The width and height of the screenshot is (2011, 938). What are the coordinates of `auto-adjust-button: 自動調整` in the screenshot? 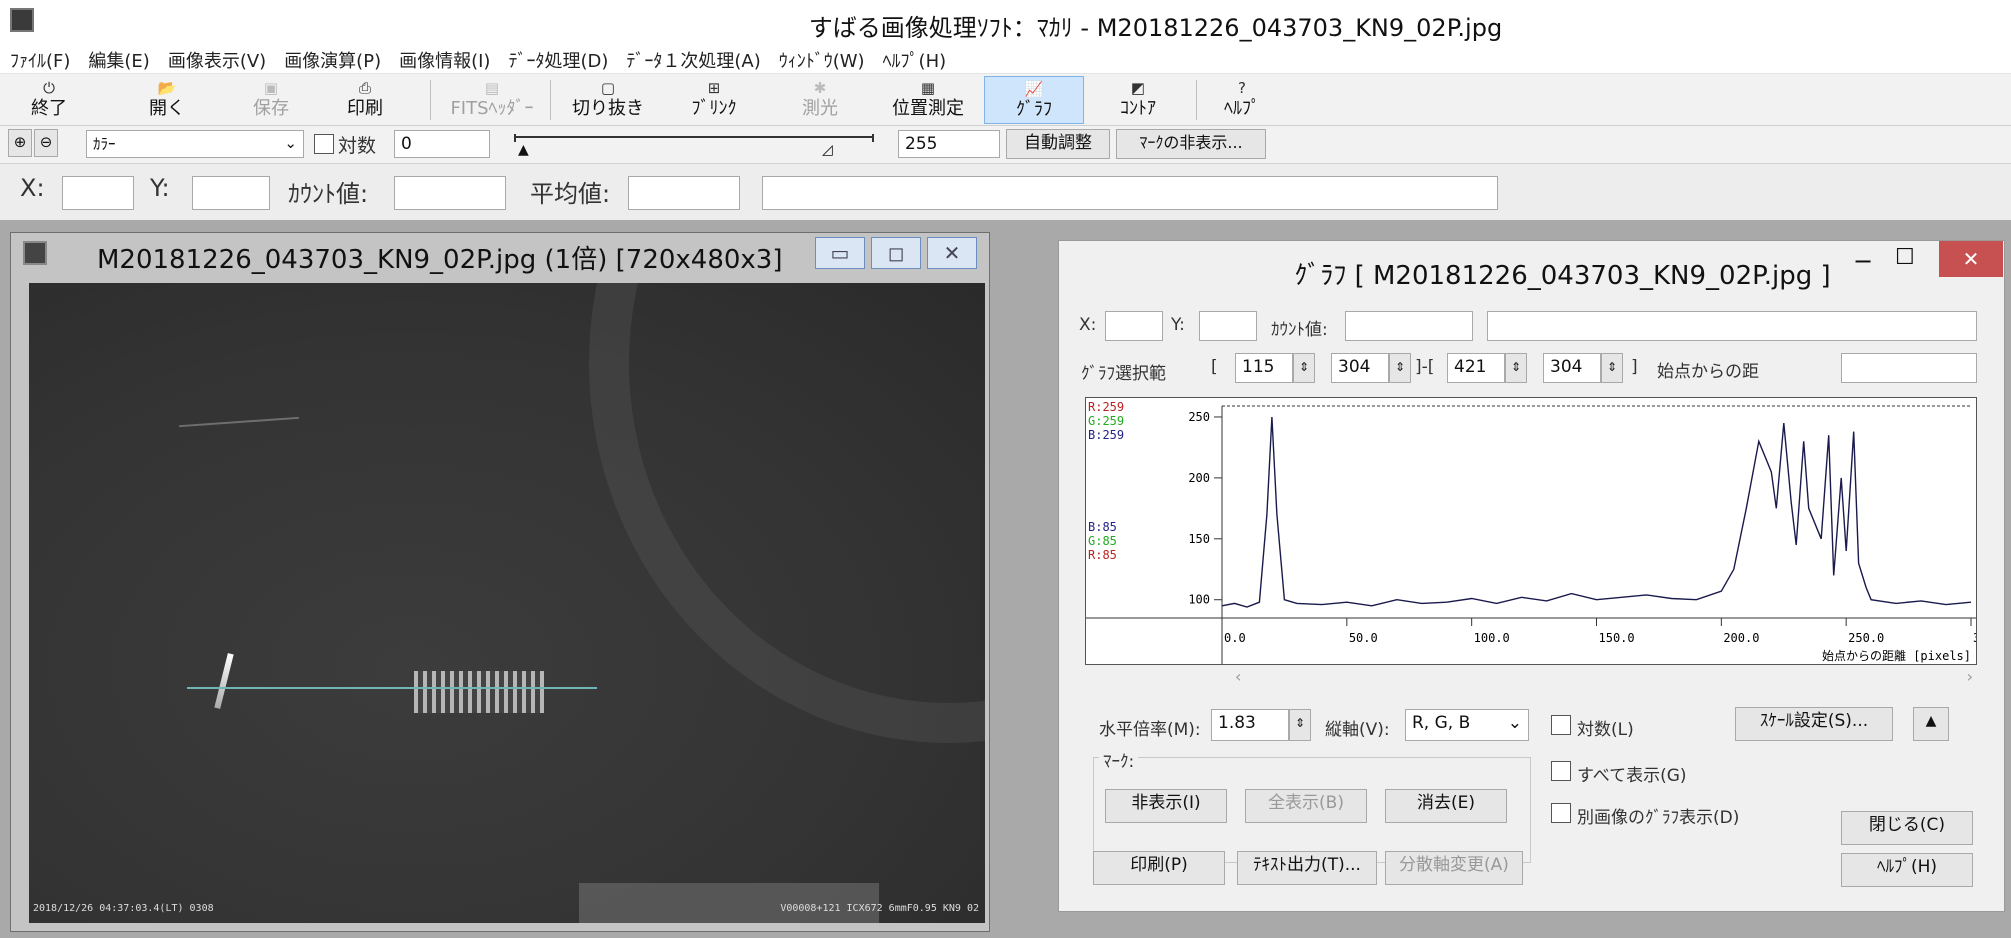 It's located at (1058, 144).